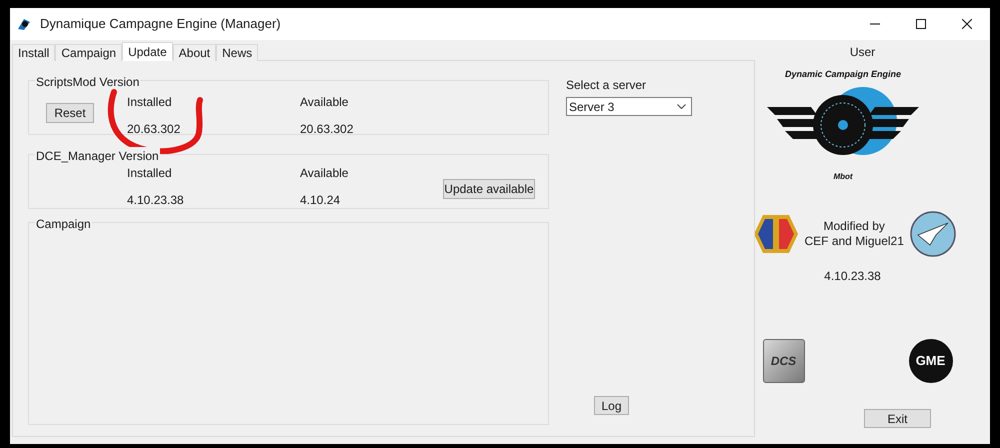  Describe the element at coordinates (967, 24) in the screenshot. I see `close-icon` at that location.